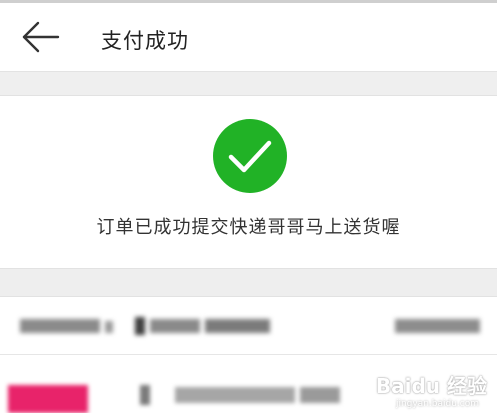 The image size is (497, 417). I want to click on arrow-left-icon, so click(41, 37).